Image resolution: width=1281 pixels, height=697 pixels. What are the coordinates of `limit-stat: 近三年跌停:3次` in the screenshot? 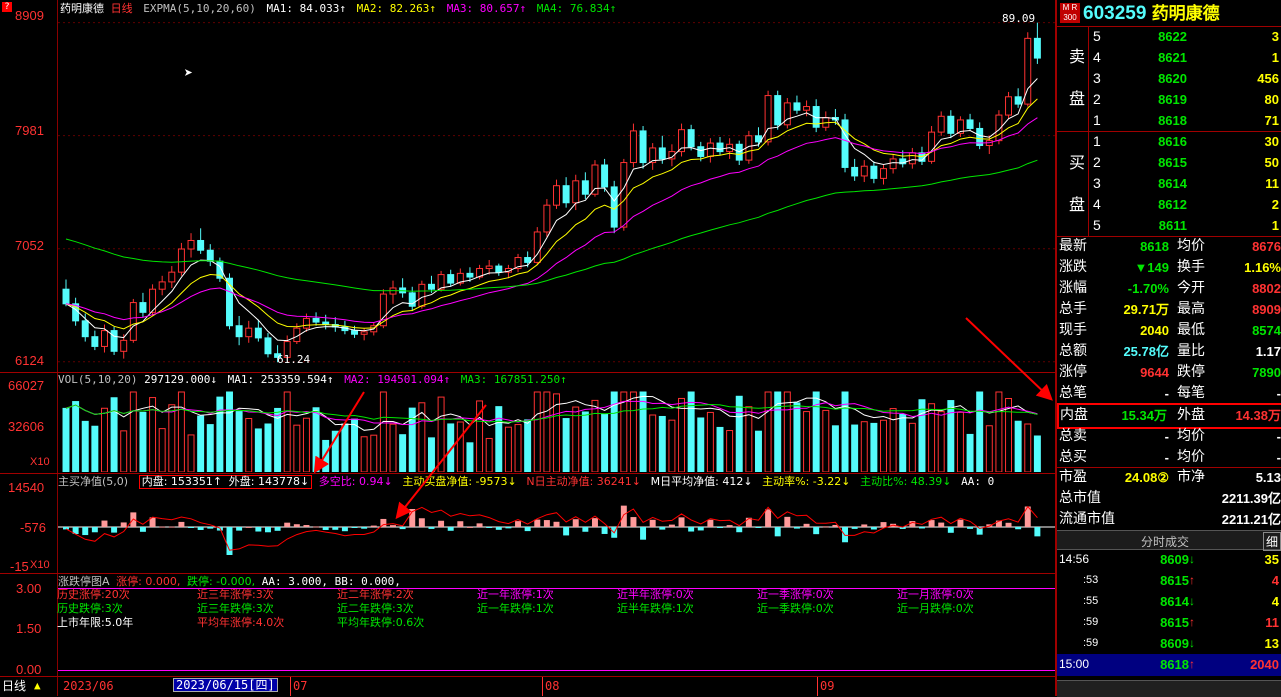 It's located at (235, 608).